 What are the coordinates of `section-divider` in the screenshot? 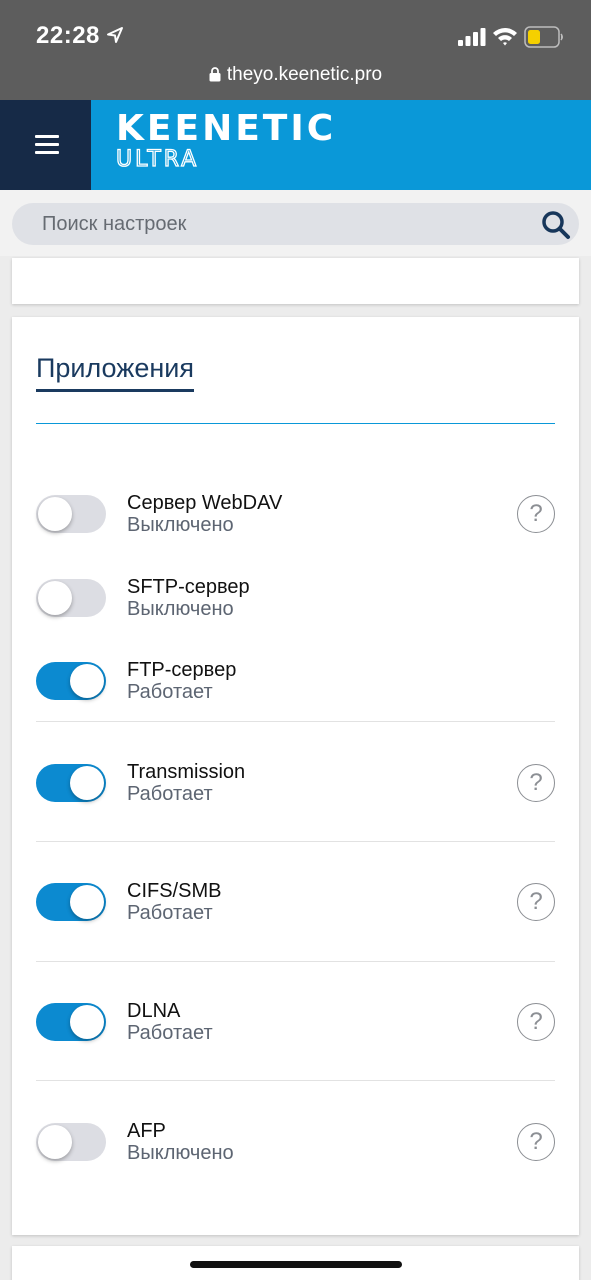 It's located at (295, 423).